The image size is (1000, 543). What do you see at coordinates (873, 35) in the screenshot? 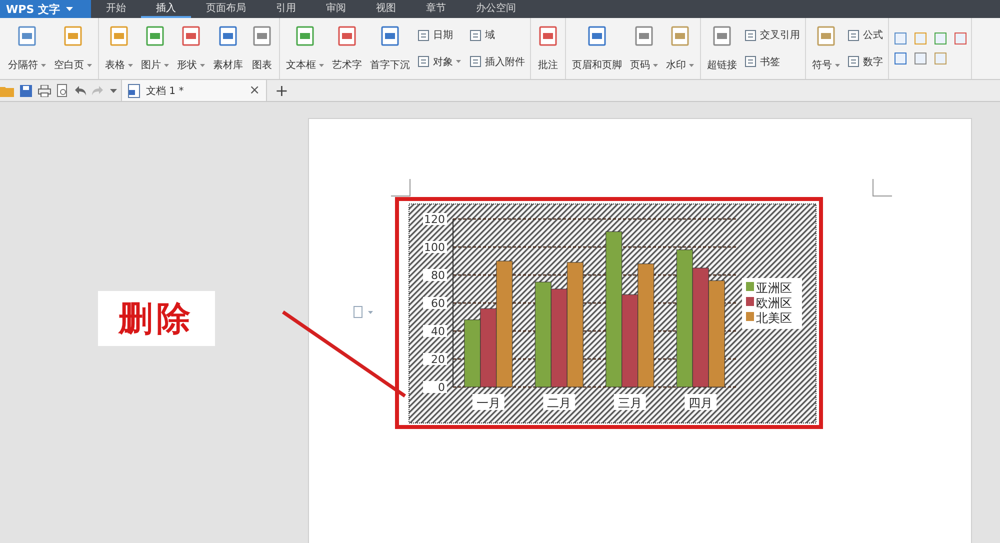
I see `button-label: 公式` at bounding box center [873, 35].